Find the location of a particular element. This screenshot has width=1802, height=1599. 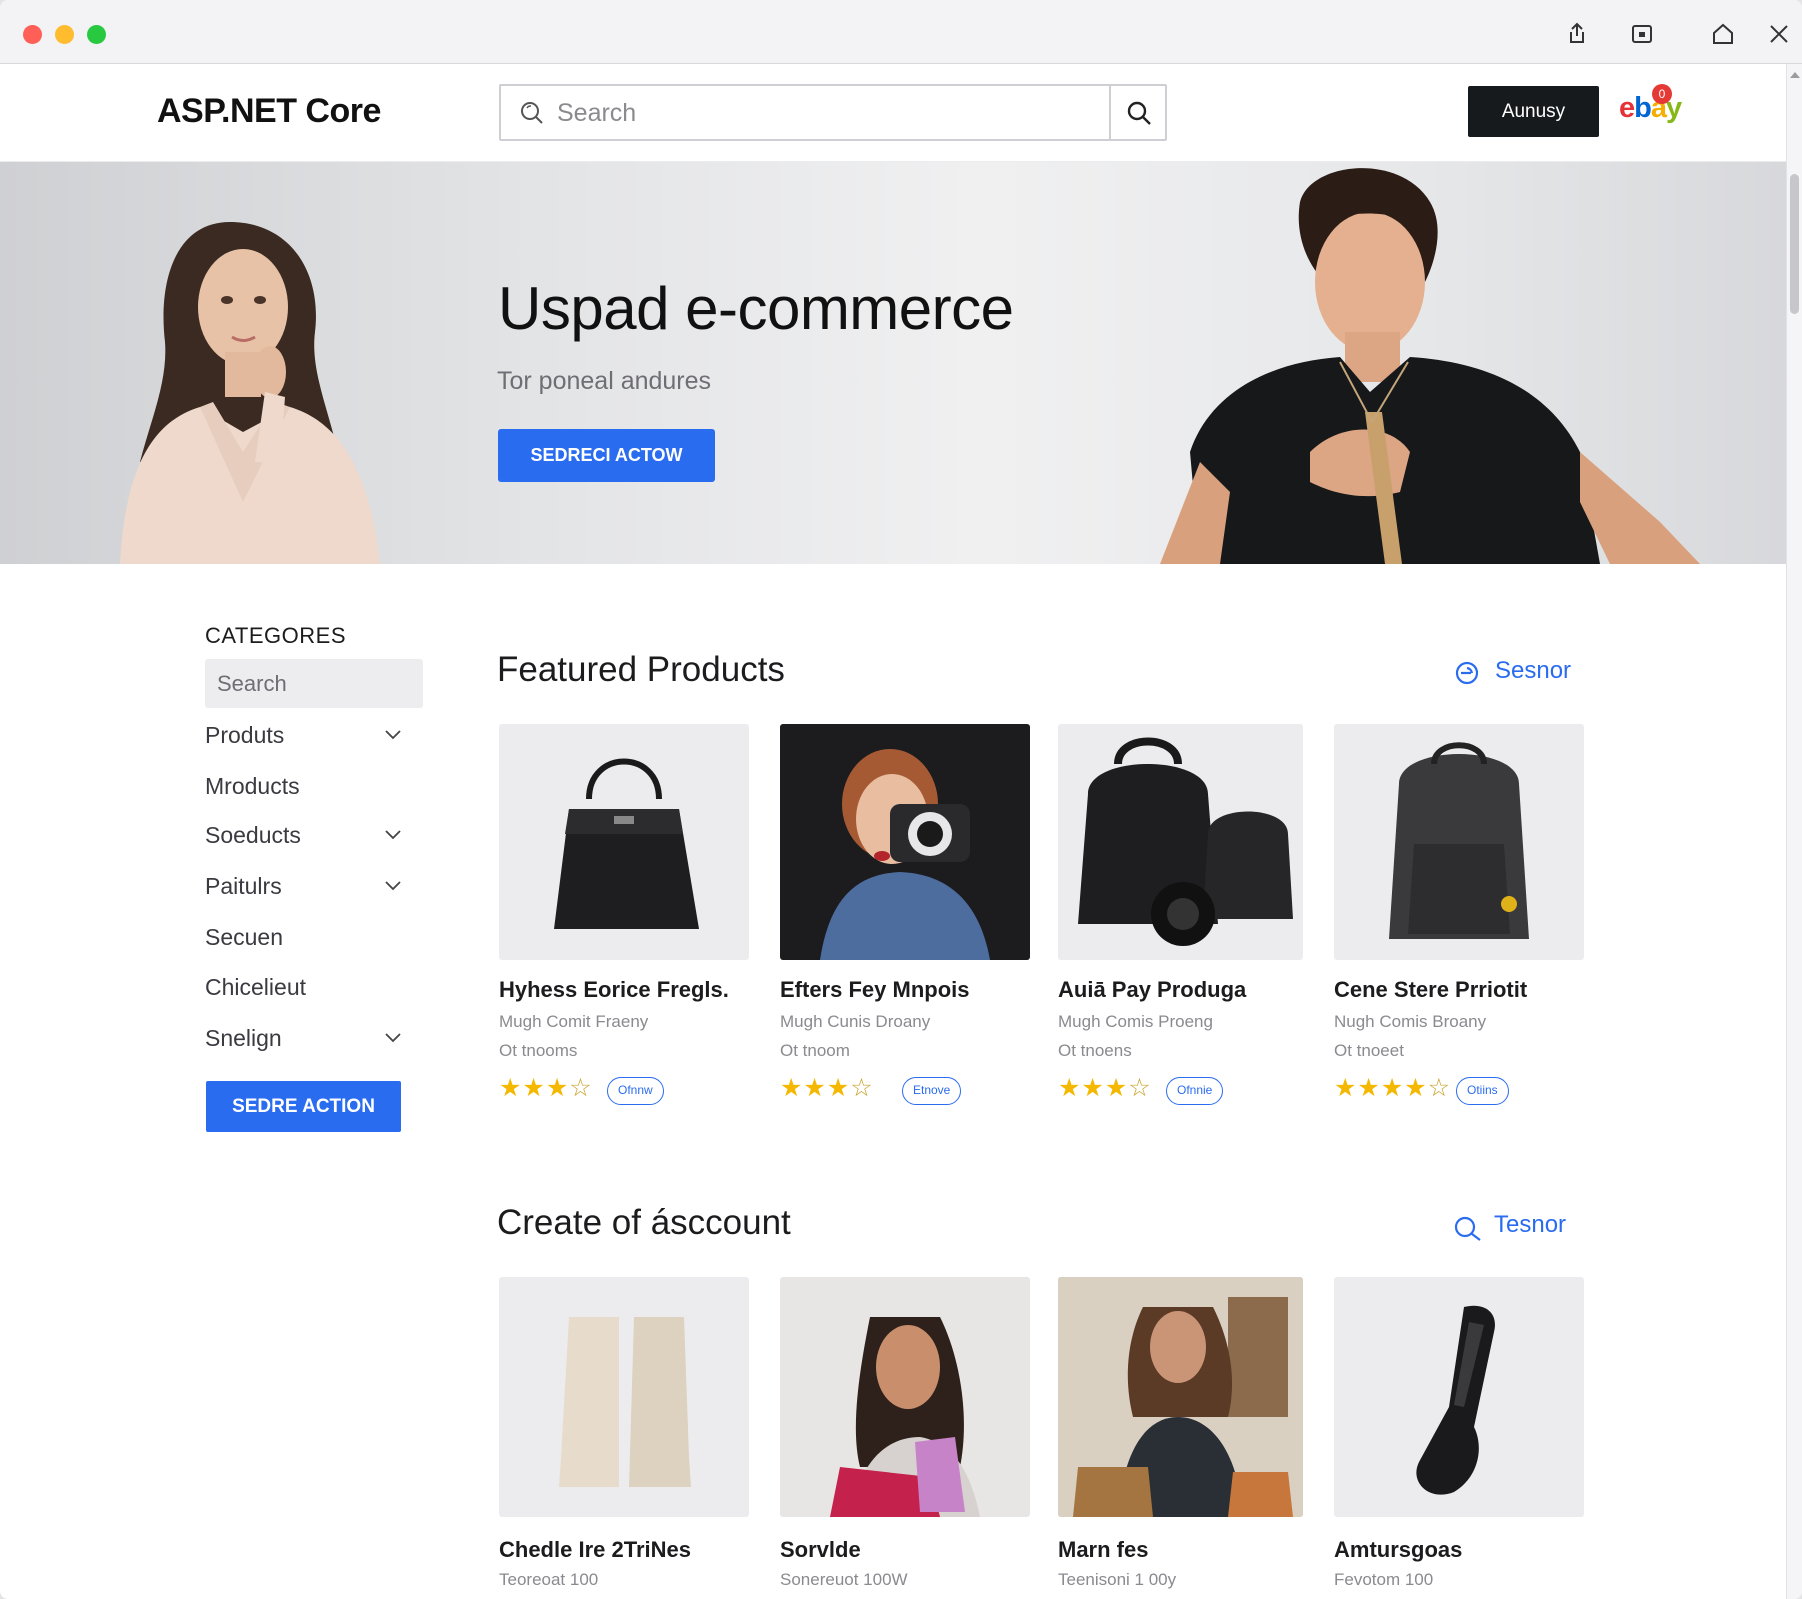

product-image-handbag is located at coordinates (624, 842).